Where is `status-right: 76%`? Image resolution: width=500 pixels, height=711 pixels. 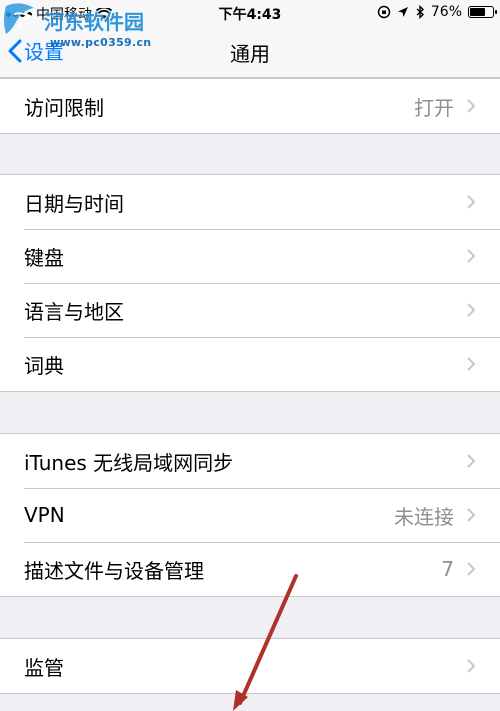
status-right: 76% is located at coordinates (437, 12).